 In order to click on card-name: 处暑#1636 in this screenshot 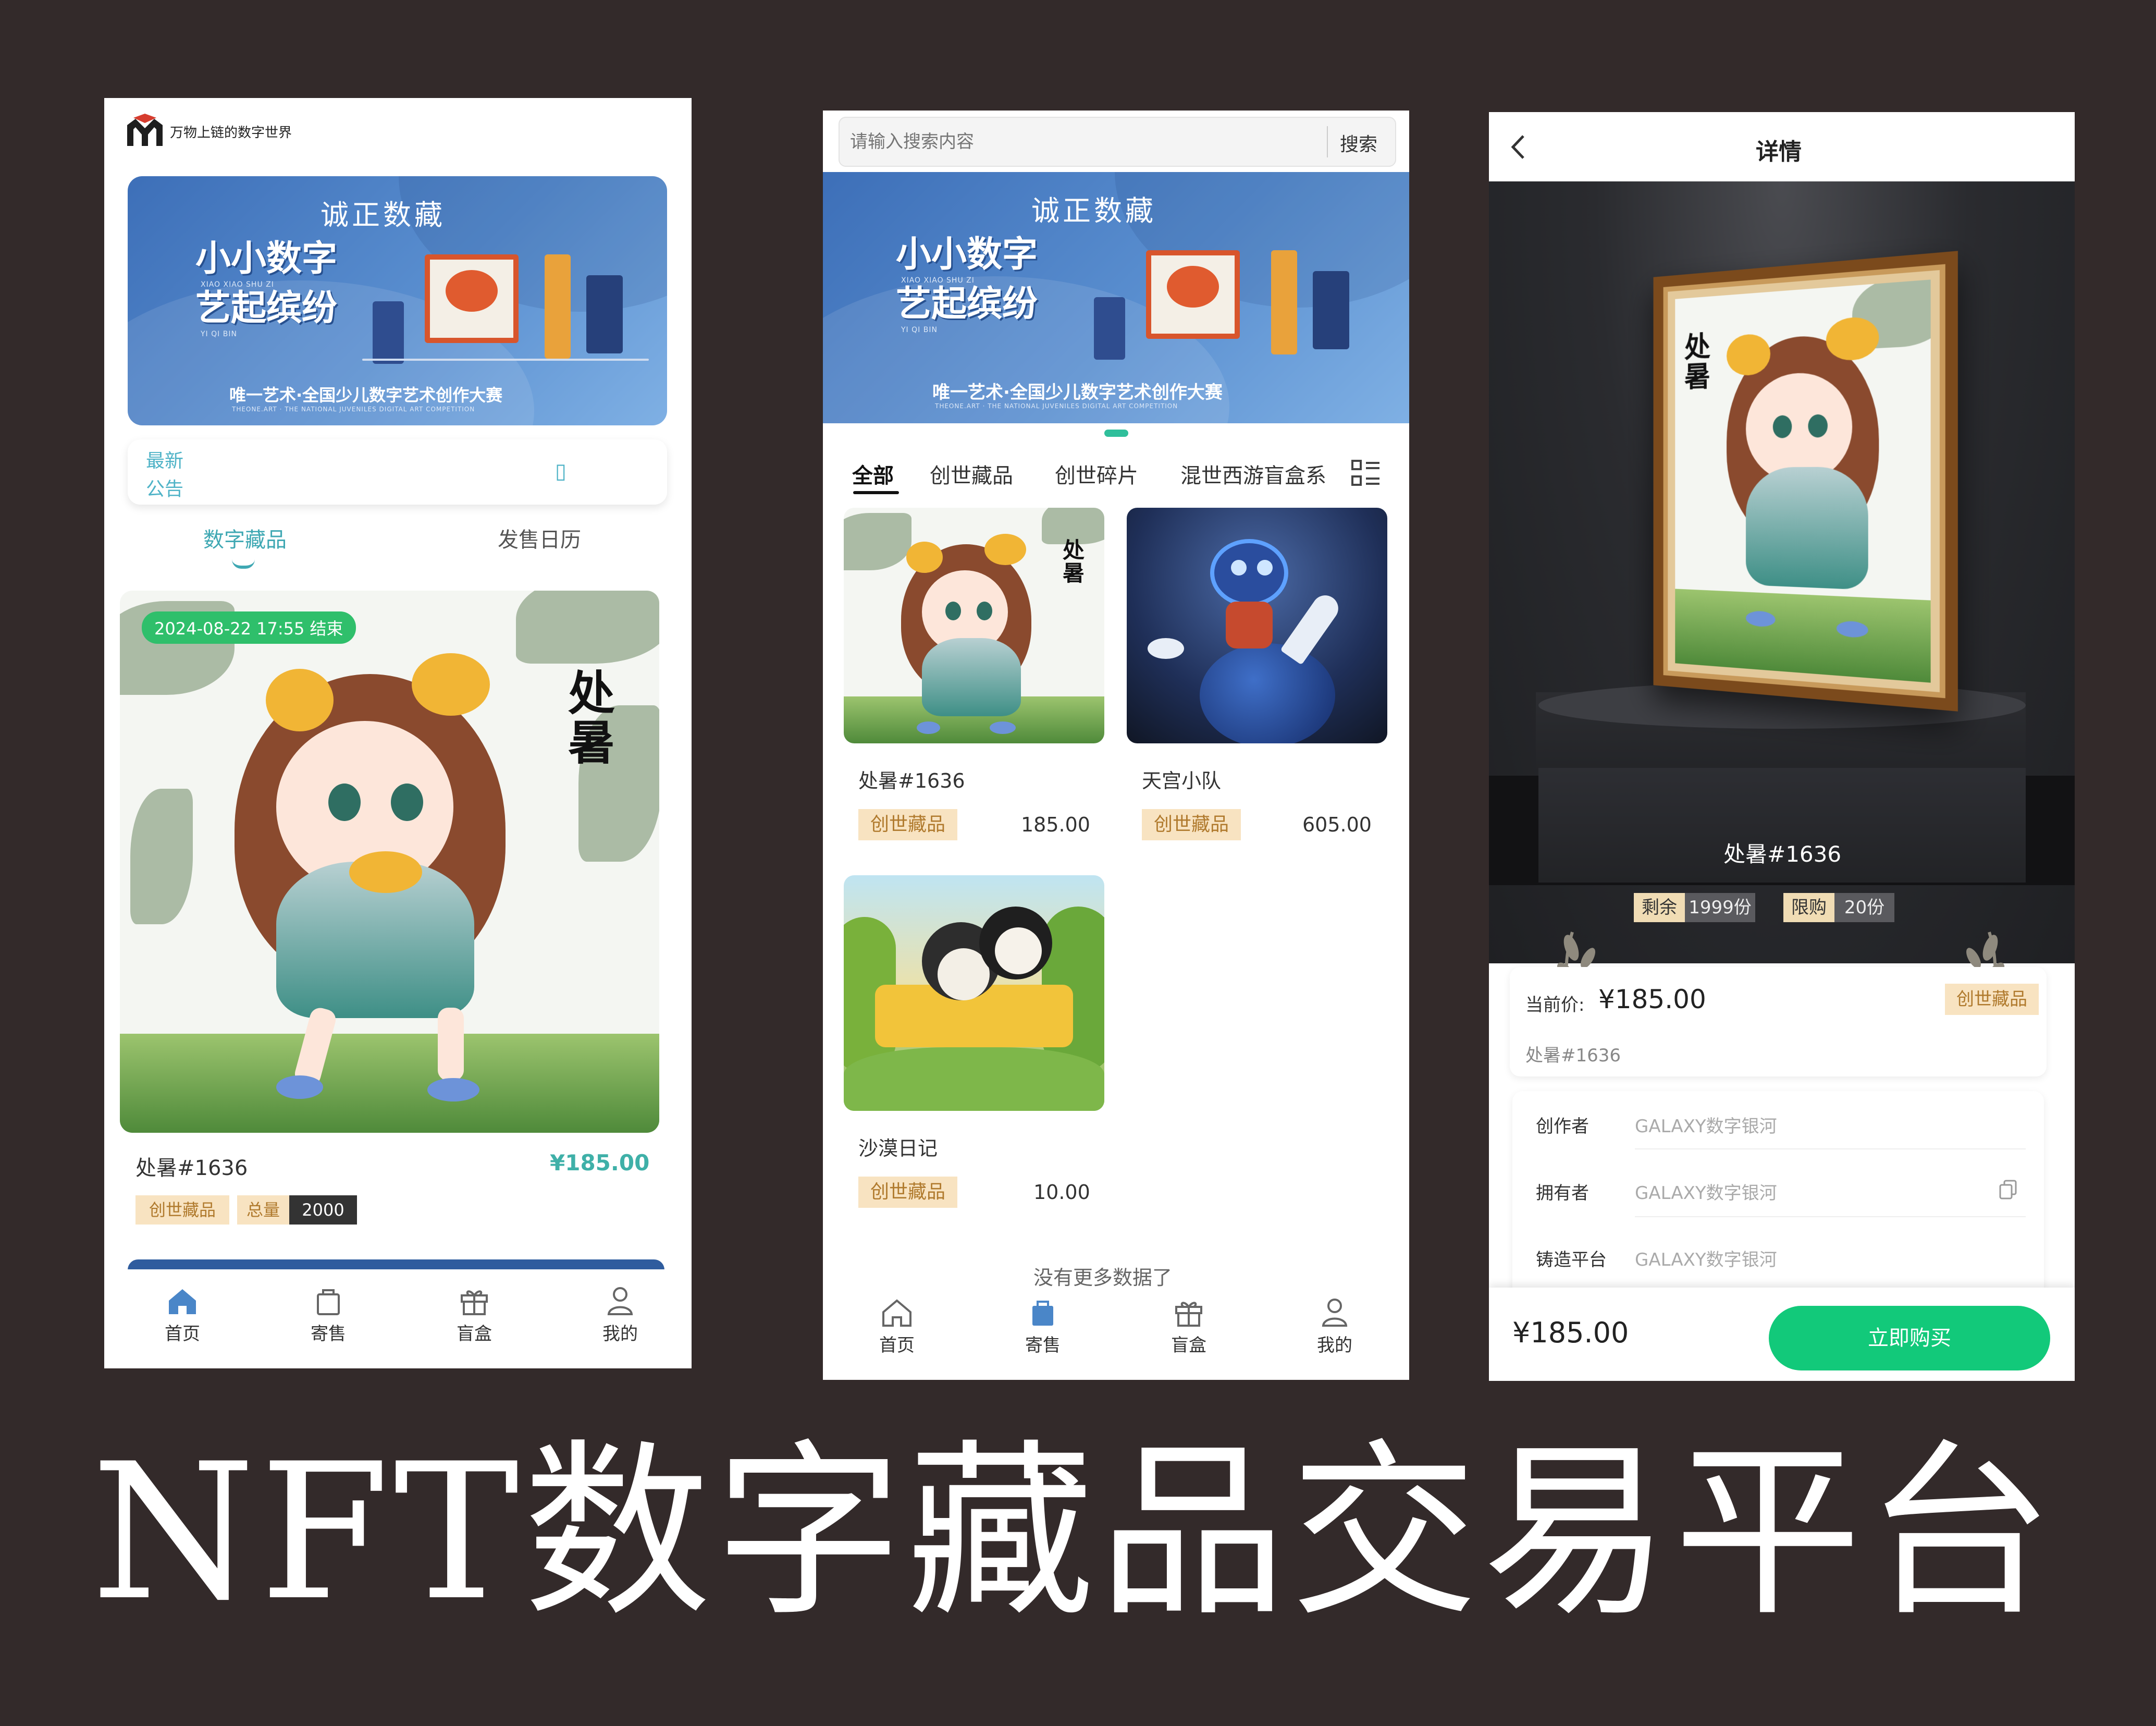, I will do `click(192, 1168)`.